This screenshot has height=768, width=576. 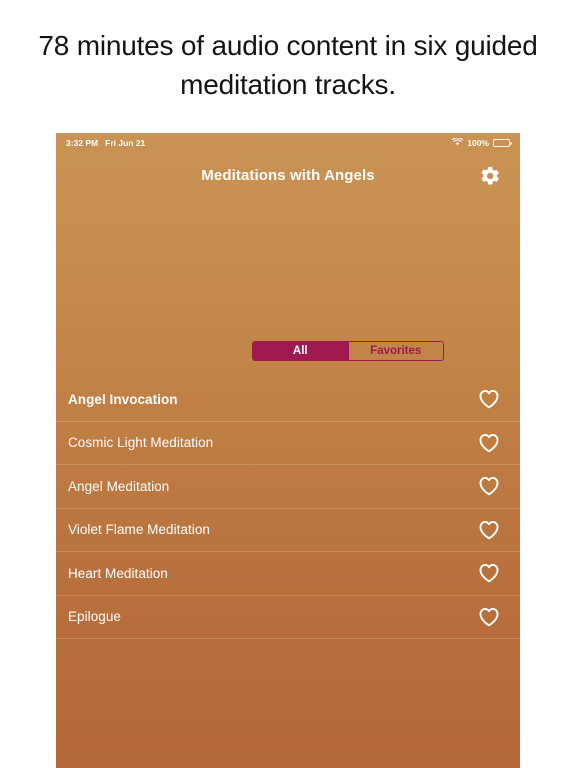 What do you see at coordinates (141, 443) in the screenshot?
I see `track-title: Cosmic Light Meditation` at bounding box center [141, 443].